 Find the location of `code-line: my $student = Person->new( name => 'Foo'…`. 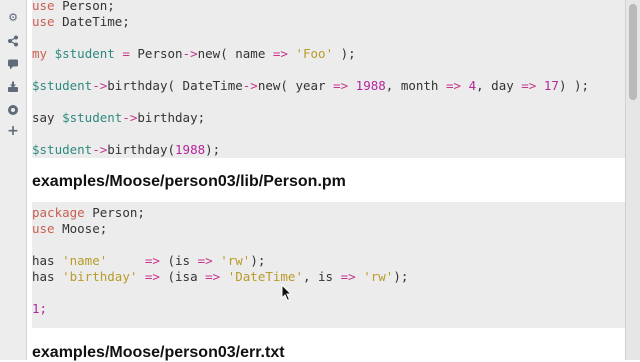

code-line: my $student = Person->new( name => 'Foo'… is located at coordinates (194, 54).